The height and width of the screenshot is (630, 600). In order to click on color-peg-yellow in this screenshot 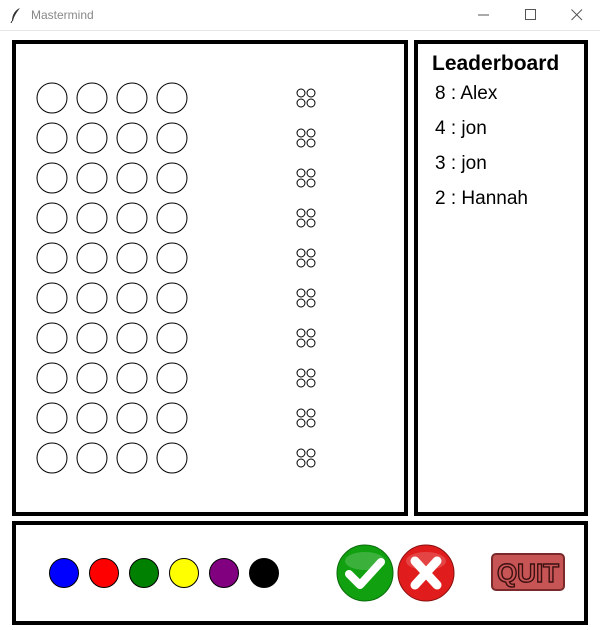, I will do `click(184, 573)`.